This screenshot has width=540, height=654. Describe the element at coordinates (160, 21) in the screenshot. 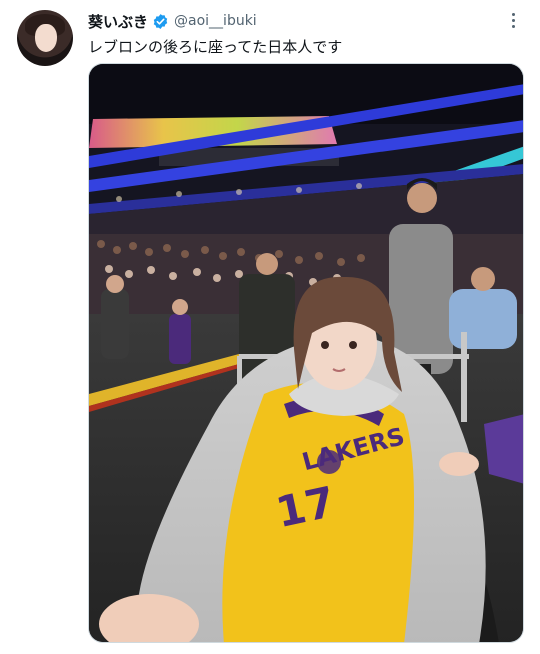

I see `verified-badge-icon` at that location.